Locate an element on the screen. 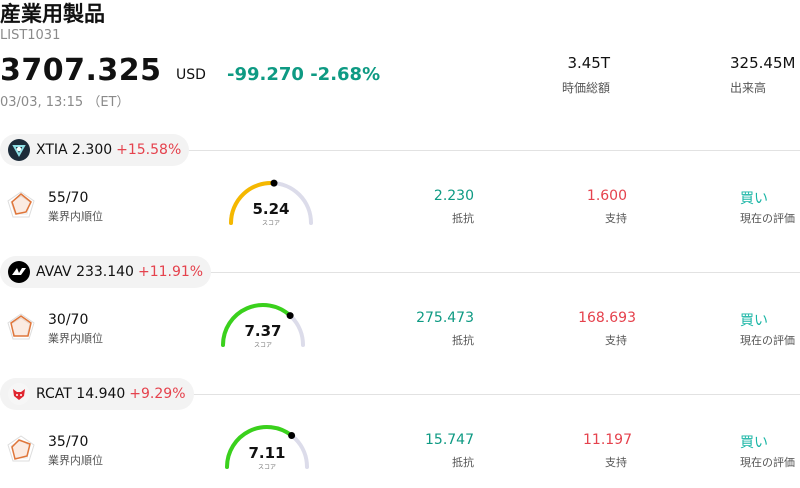 The width and height of the screenshot is (800, 488). score-value: 7.37 is located at coordinates (263, 331).